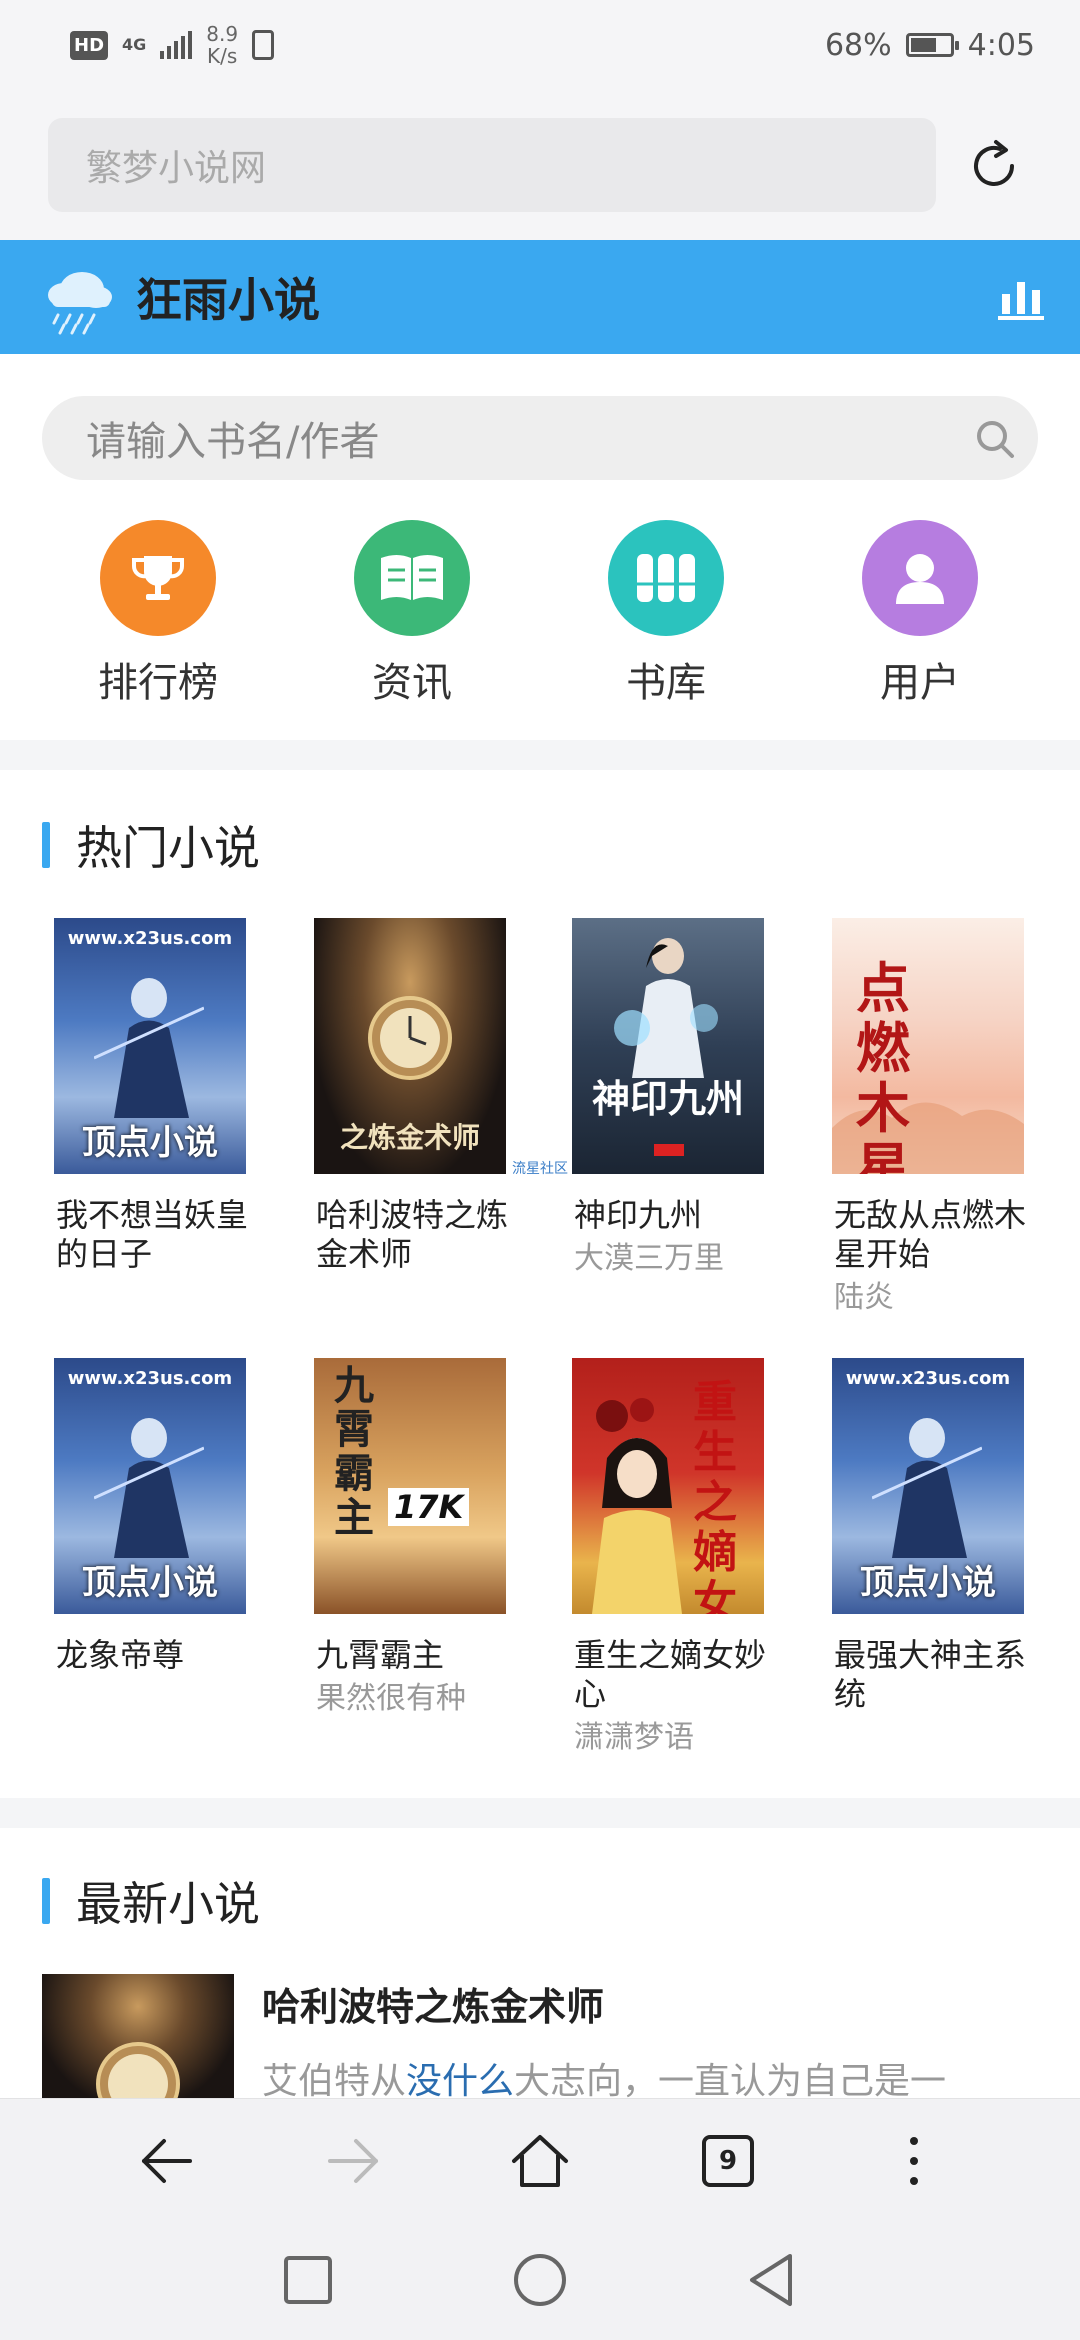 This screenshot has height=2340, width=1080. Describe the element at coordinates (263, 45) in the screenshot. I see `vibrate-icon` at that location.